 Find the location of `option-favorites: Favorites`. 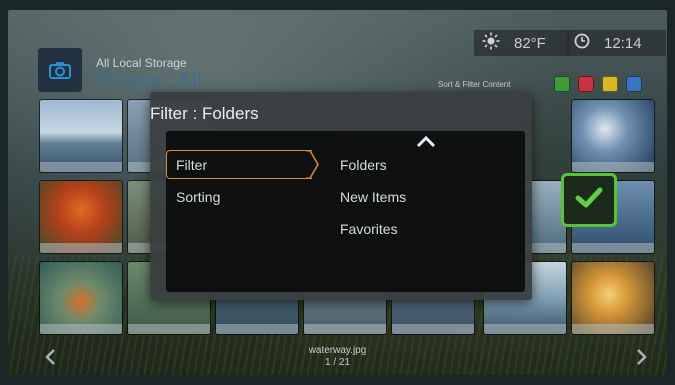

option-favorites: Favorites is located at coordinates (369, 229).